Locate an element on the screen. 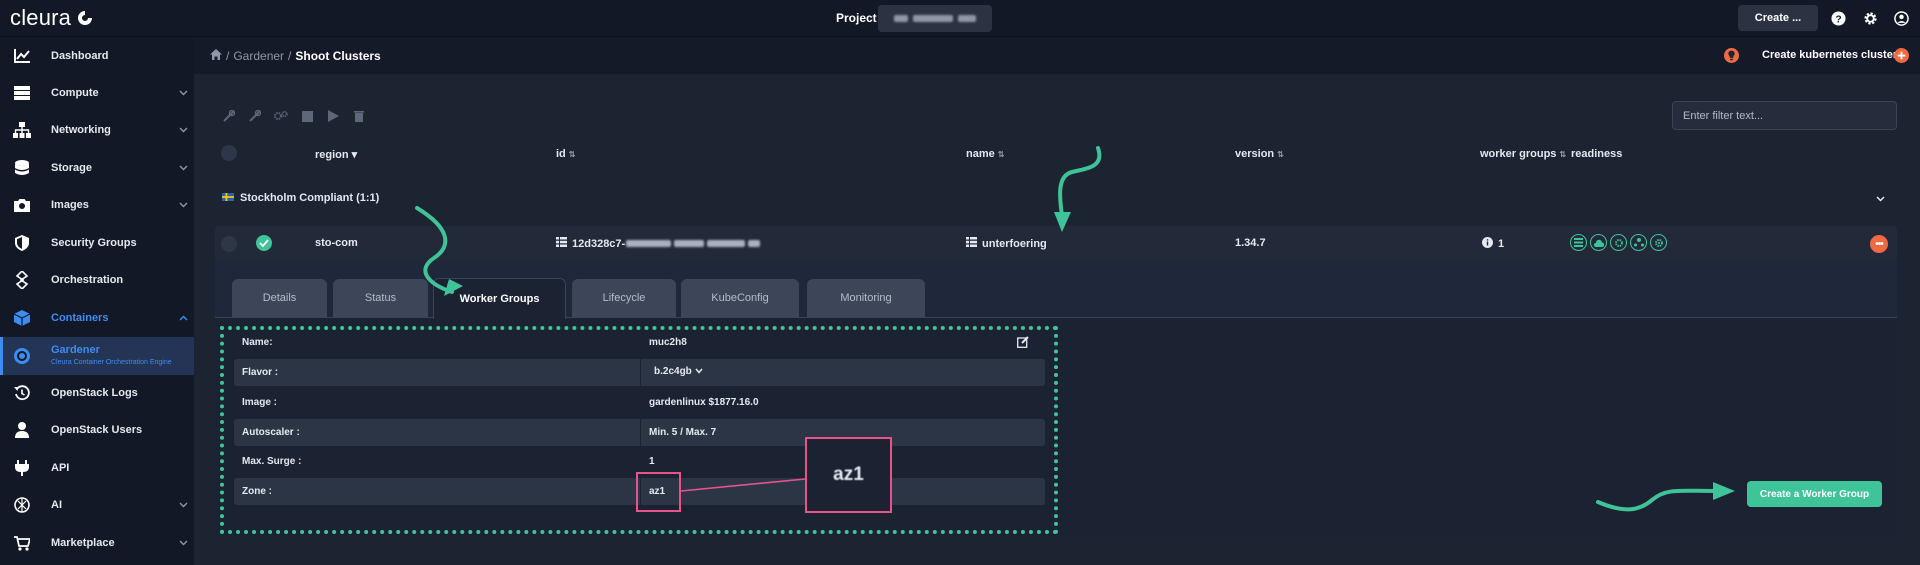 This screenshot has width=1920, height=565. tab-status: Status is located at coordinates (380, 298).